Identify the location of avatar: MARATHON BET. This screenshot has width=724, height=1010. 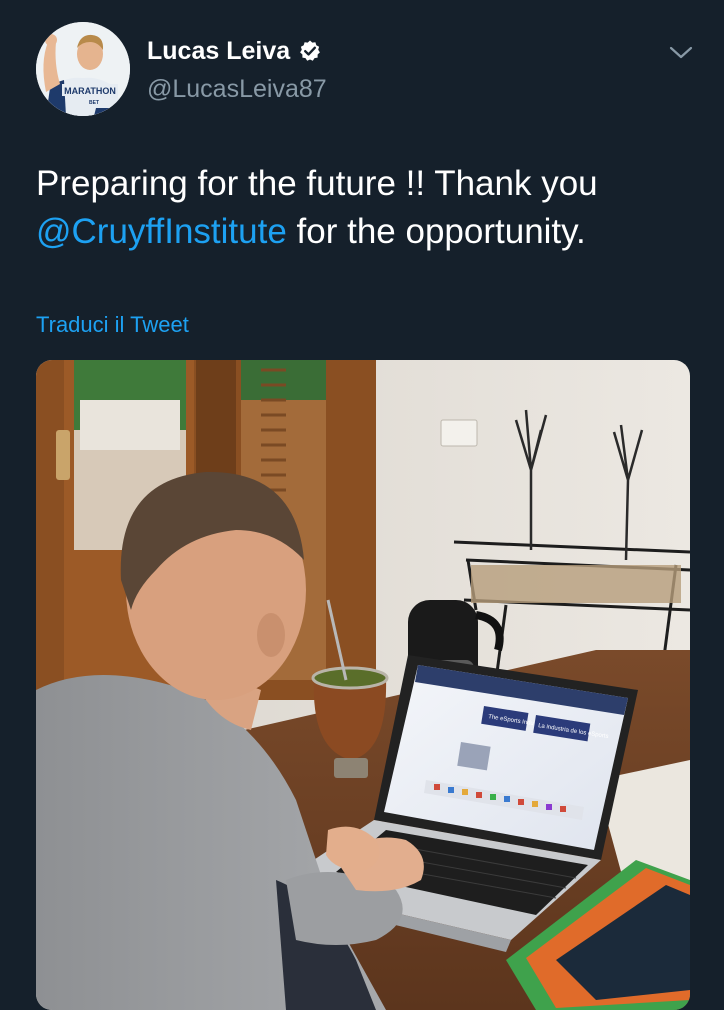
(83, 69).